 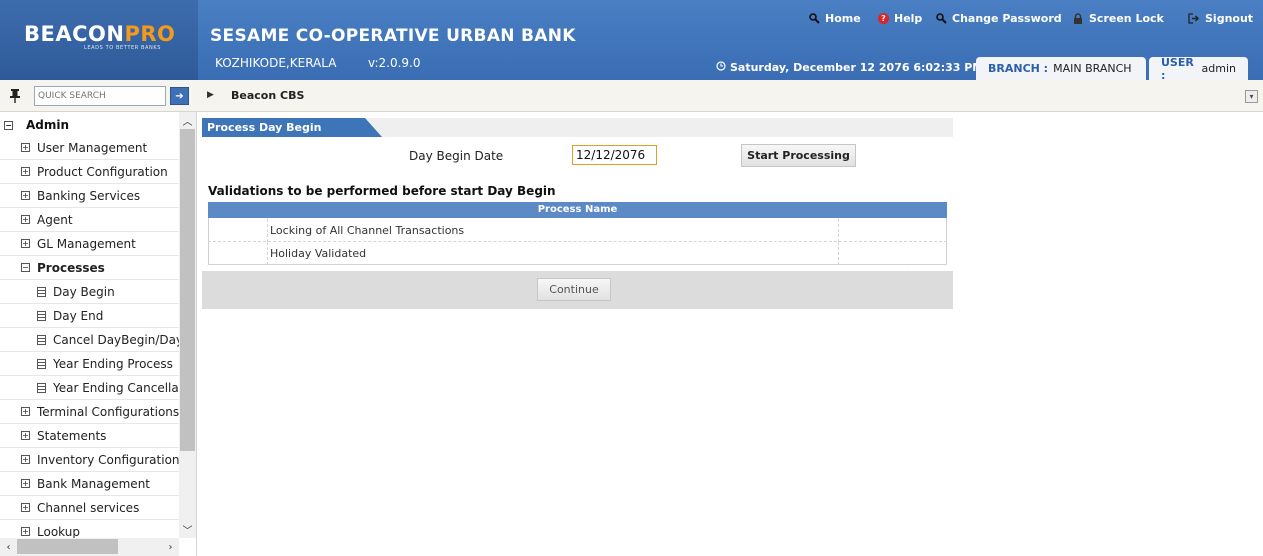 I want to click on change-password-link: Change Password, so click(x=998, y=18).